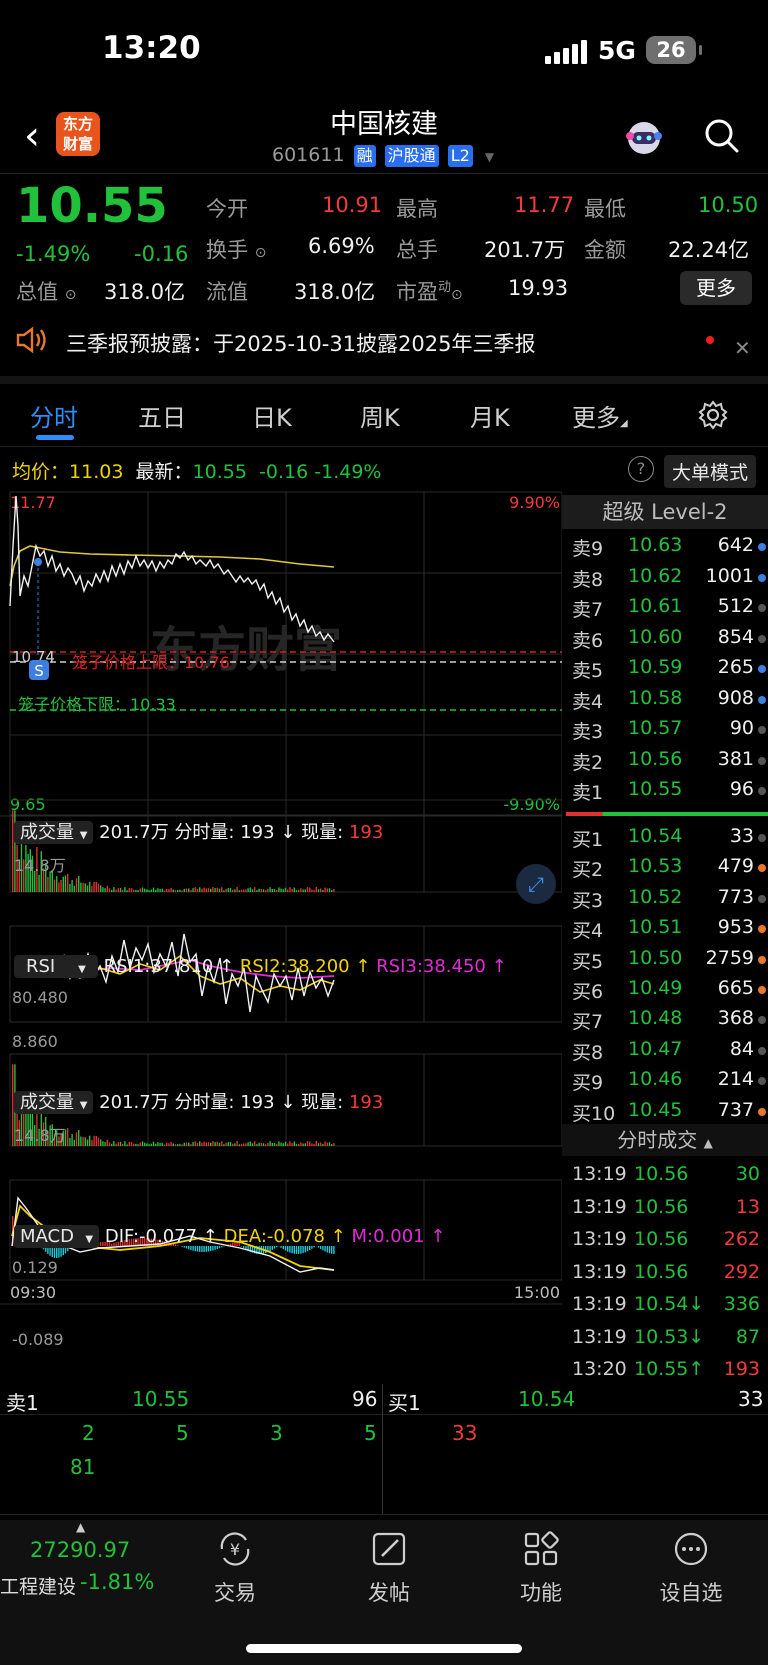 Image resolution: width=768 pixels, height=1665 pixels. I want to click on more-dots-icon, so click(691, 1549).